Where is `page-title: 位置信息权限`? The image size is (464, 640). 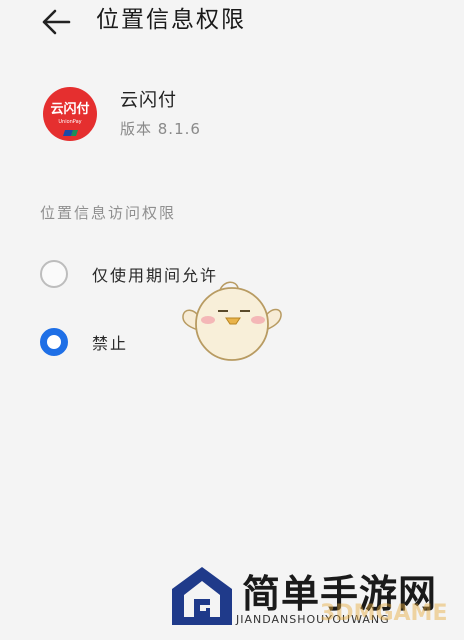 page-title: 位置信息权限 is located at coordinates (171, 20).